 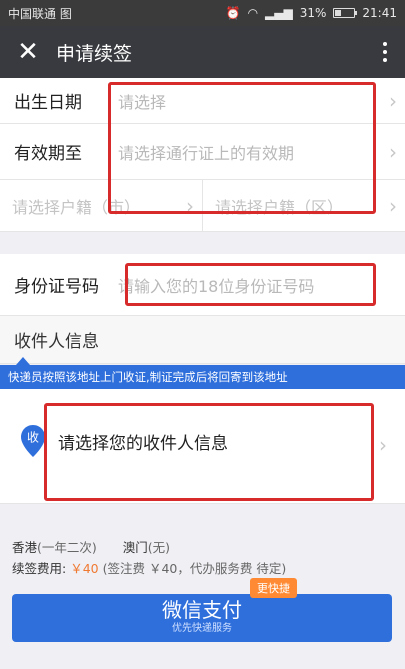 I want to click on notice-pointer, so click(x=23, y=361).